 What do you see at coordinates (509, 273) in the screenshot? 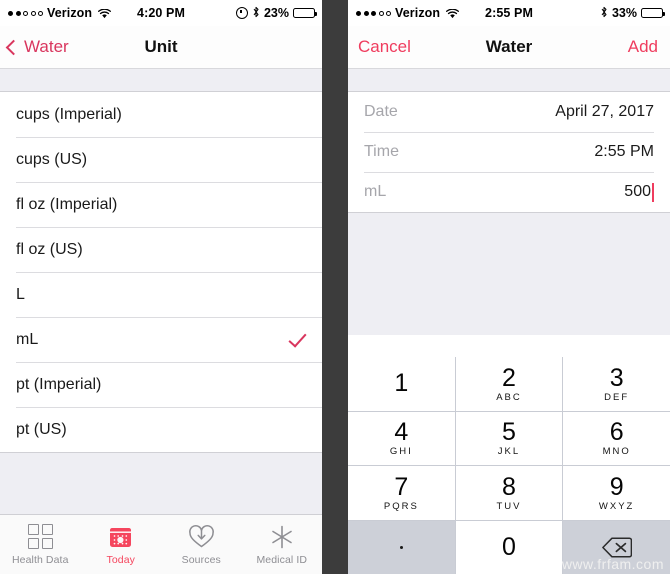
I see `form-empty-space` at bounding box center [509, 273].